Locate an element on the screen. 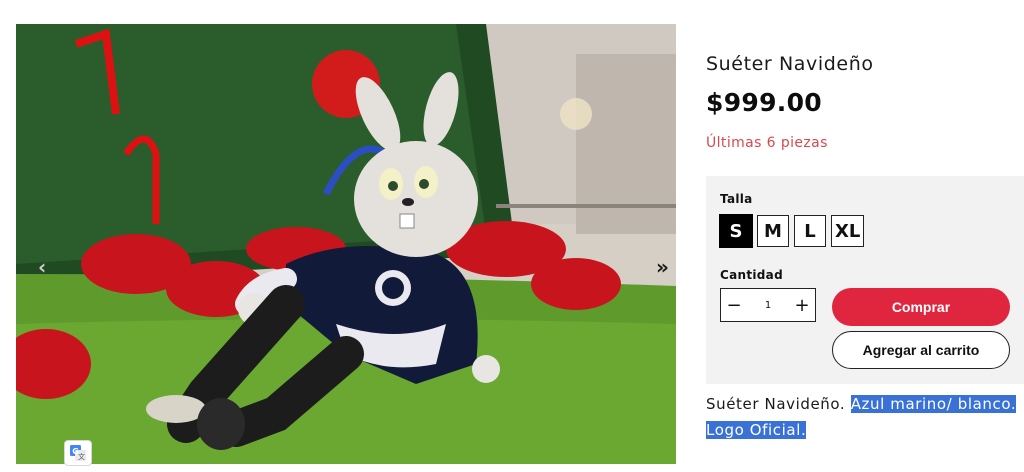 This screenshot has width=1024, height=472. description-highlight-color: Azul marino/ blanco. is located at coordinates (933, 404).